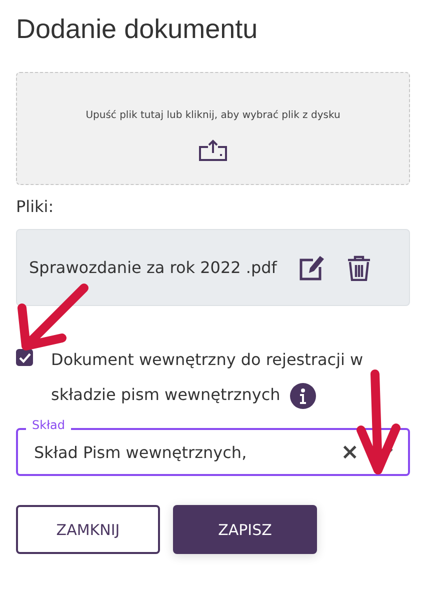 The height and width of the screenshot is (600, 426). What do you see at coordinates (221, 377) in the screenshot?
I see `checkbox-label: Dokument wewnętrzny do rejestracji w składzie pism wewnętrznych` at bounding box center [221, 377].